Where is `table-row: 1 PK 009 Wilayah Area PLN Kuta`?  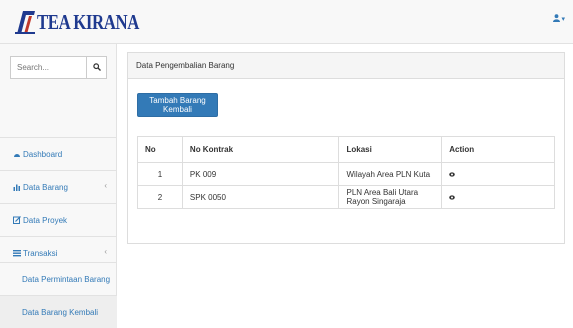
table-row: 1 PK 009 Wilayah Area PLN Kuta is located at coordinates (346, 174).